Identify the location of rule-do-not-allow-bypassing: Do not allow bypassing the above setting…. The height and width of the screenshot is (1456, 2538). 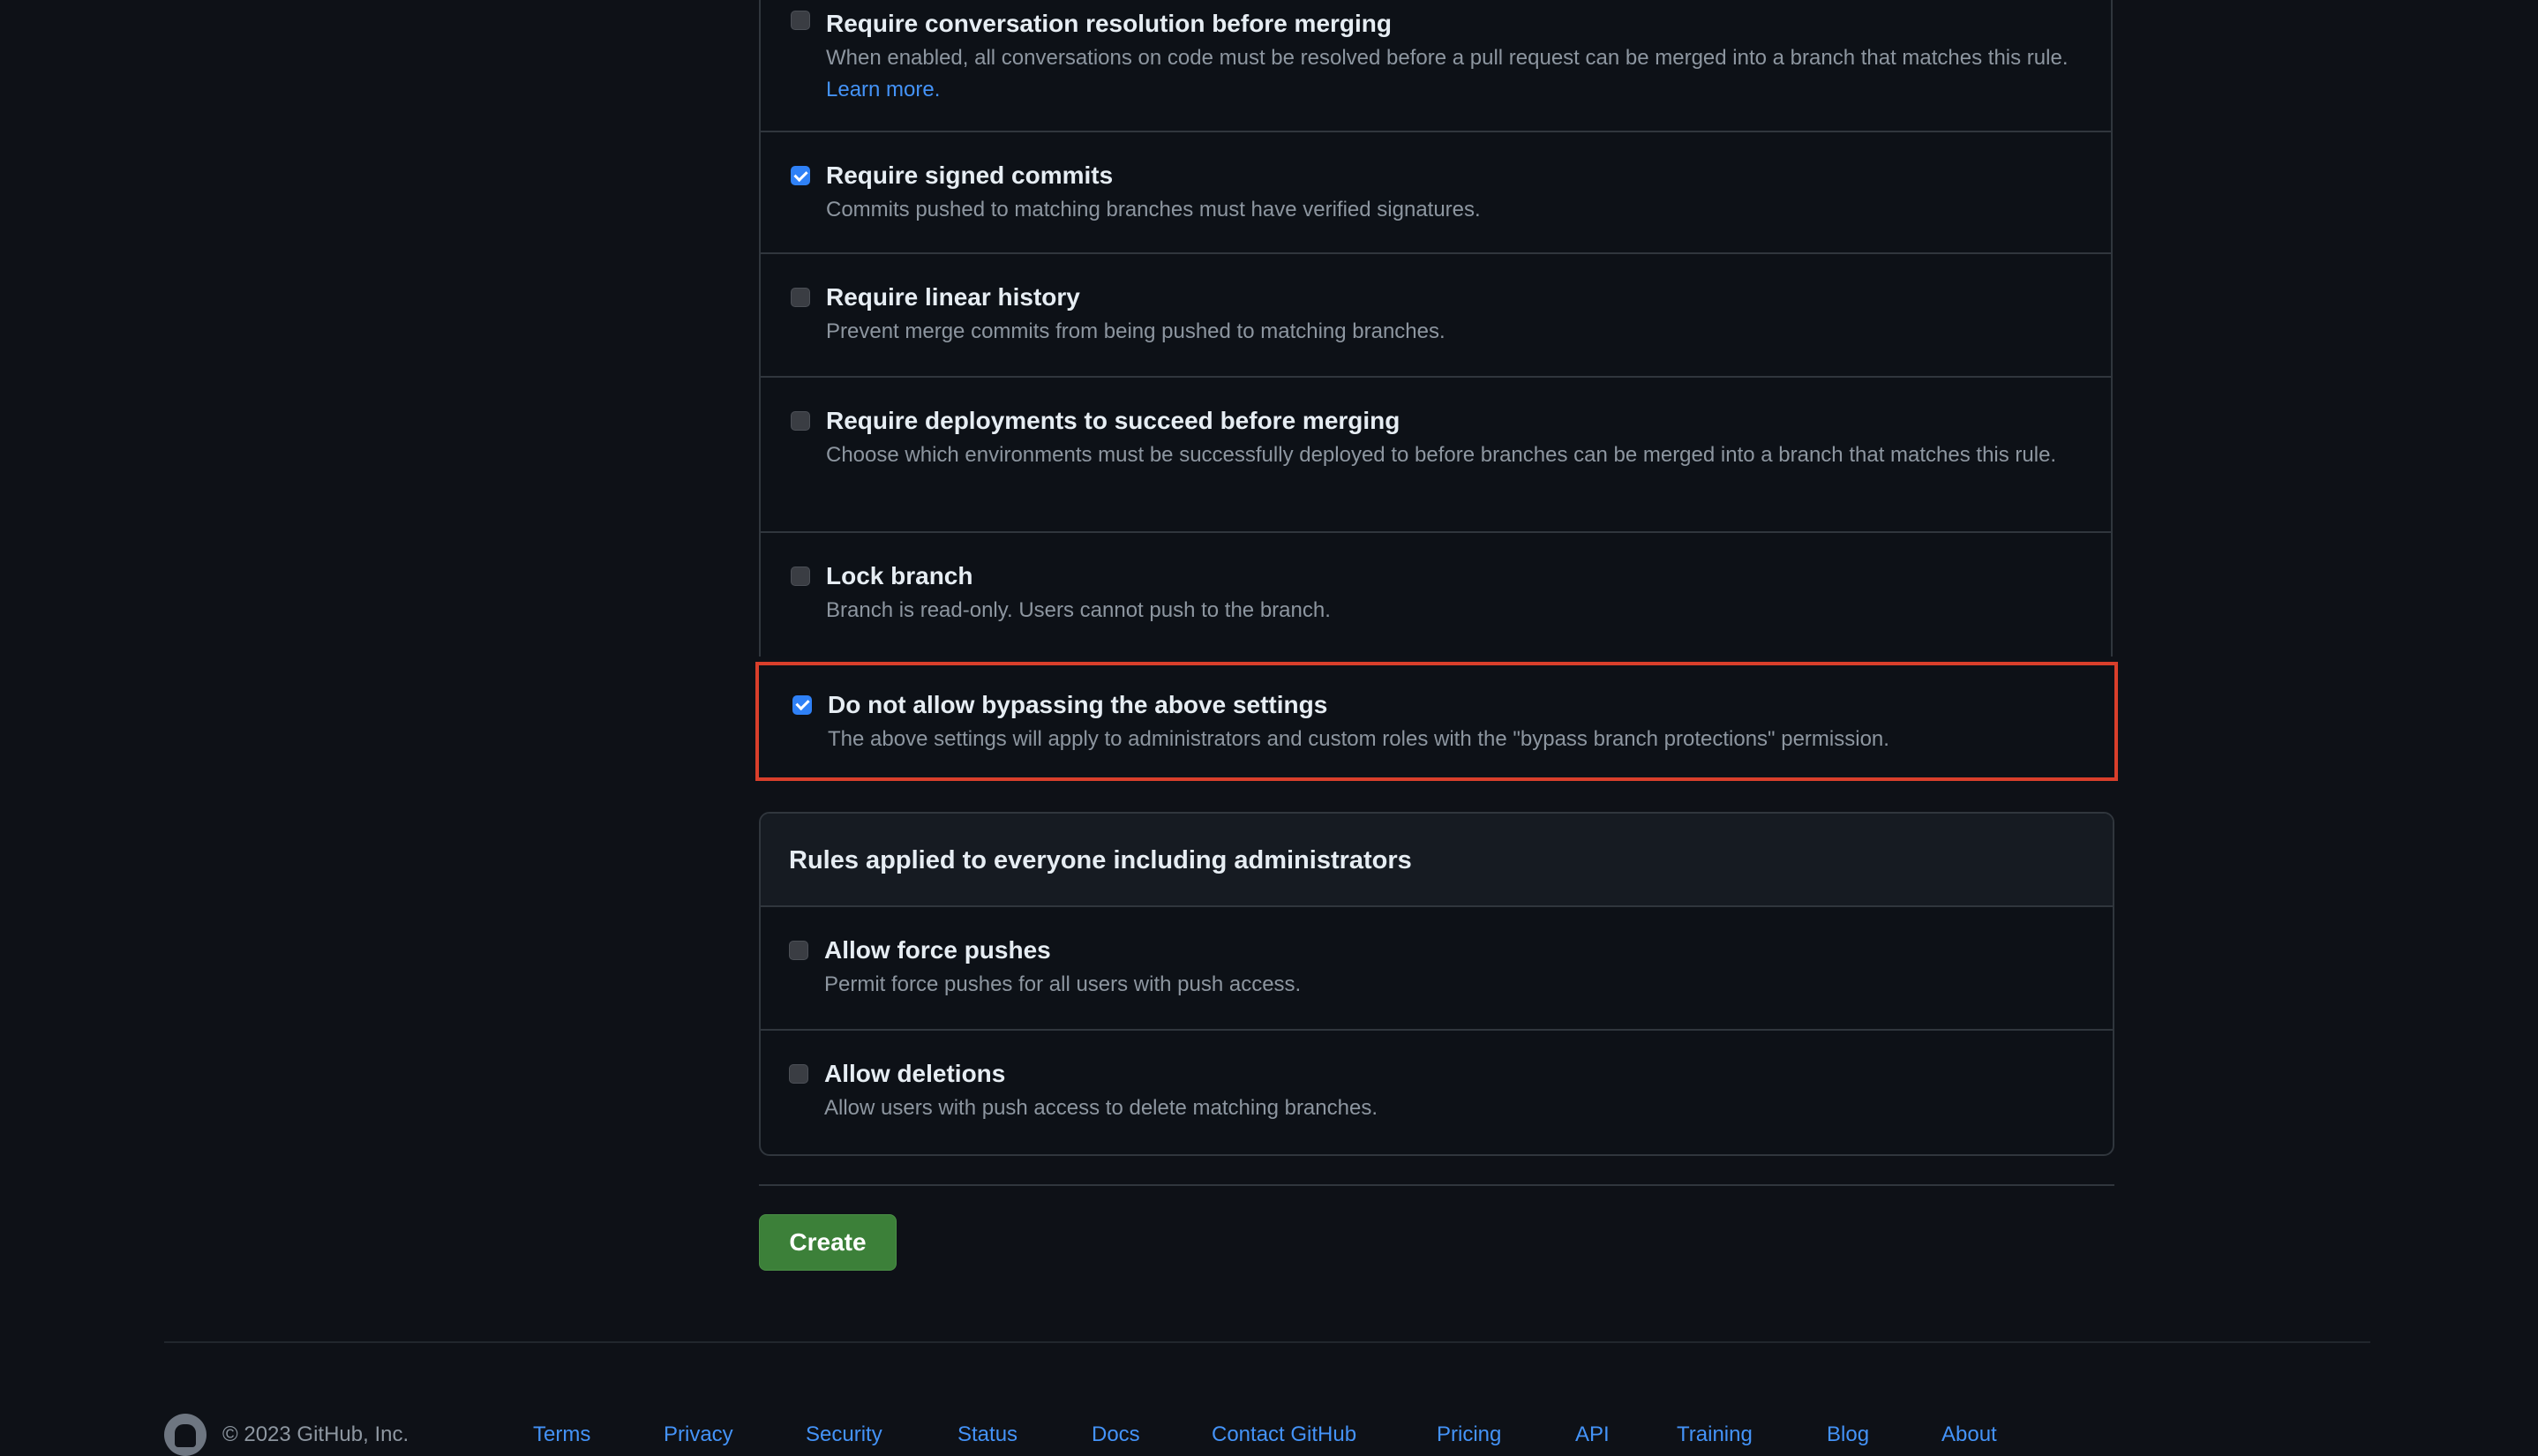
(1436, 721).